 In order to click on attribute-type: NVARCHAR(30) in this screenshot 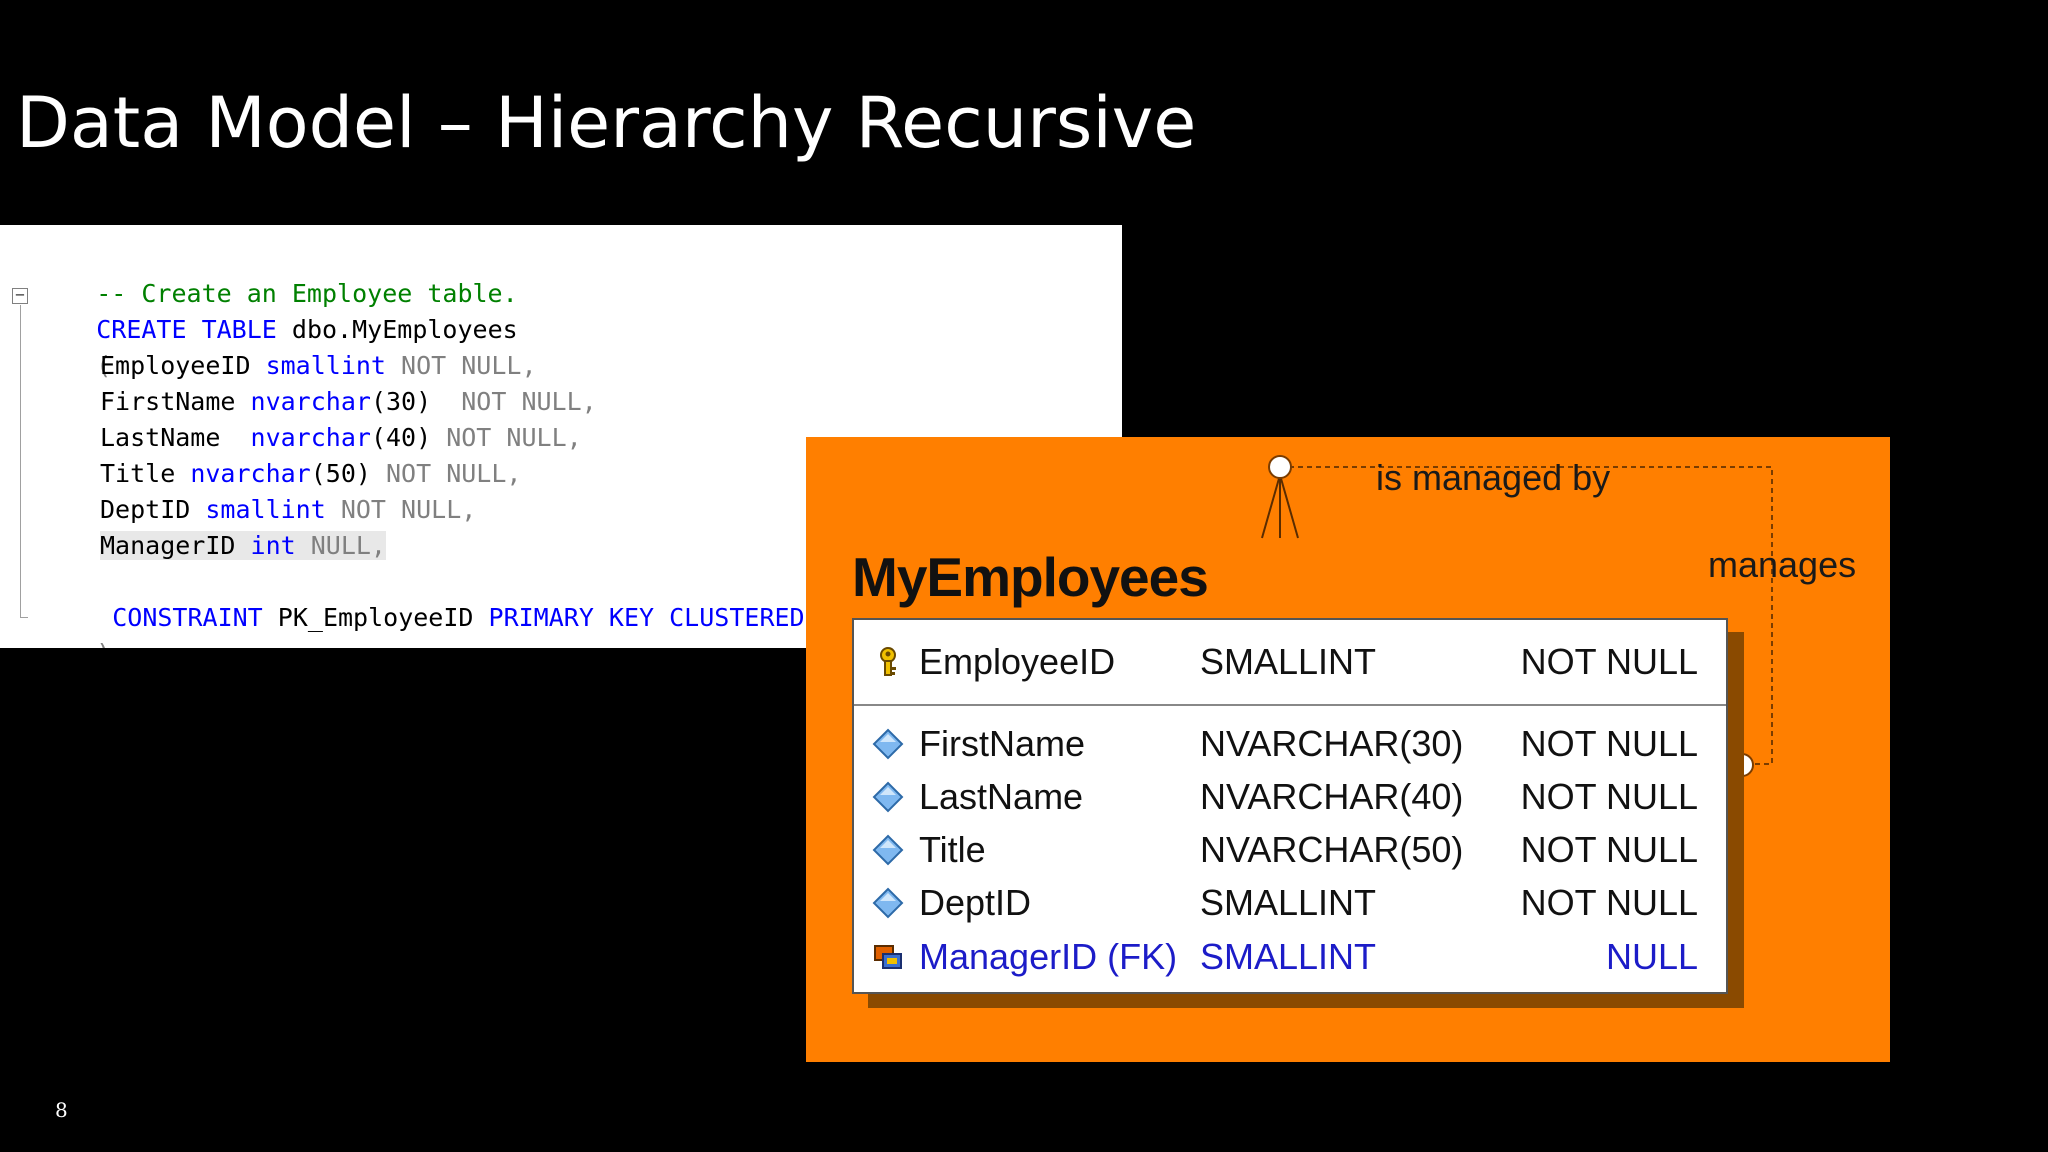, I will do `click(1332, 743)`.